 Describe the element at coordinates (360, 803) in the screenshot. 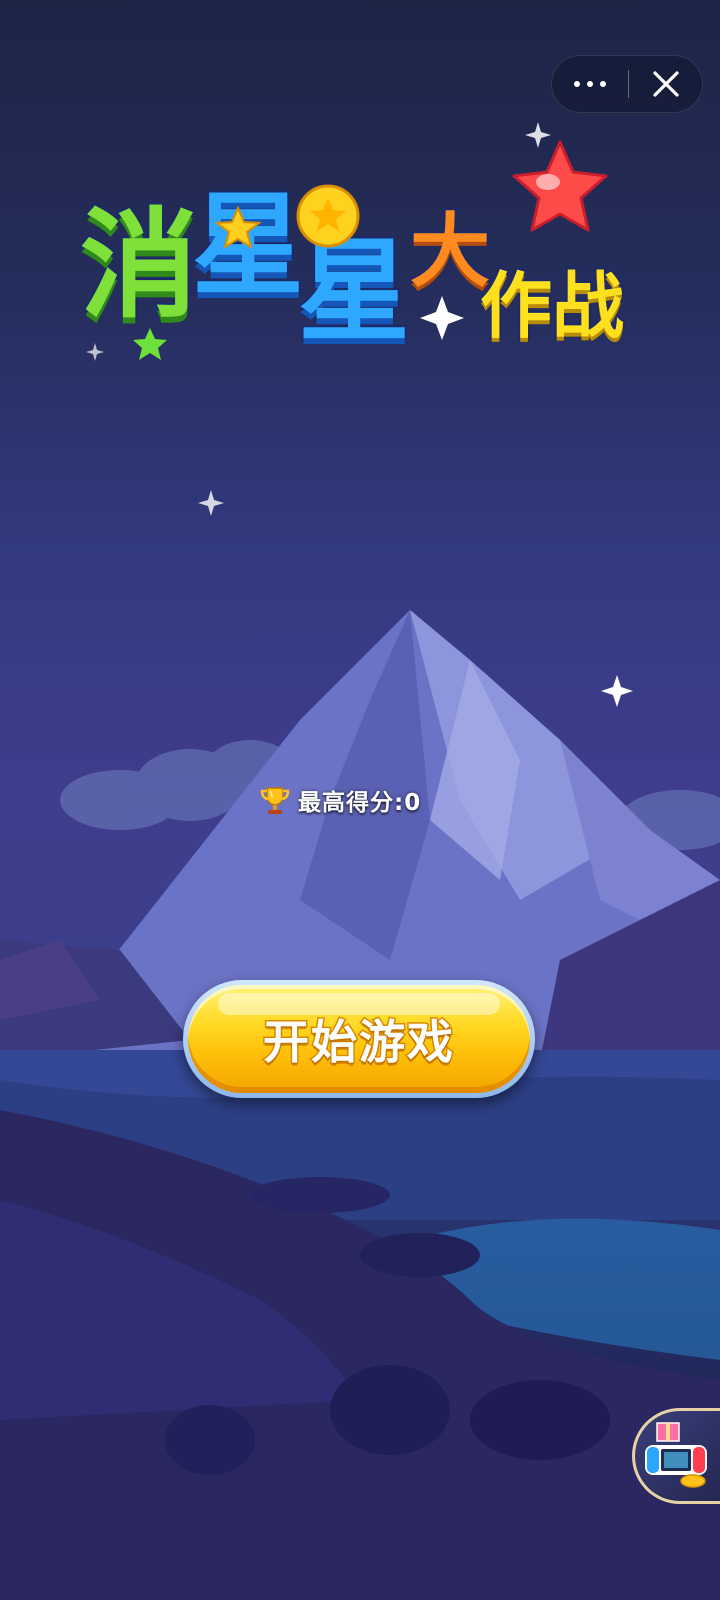

I see `high-score-label: 最高得分:0` at that location.